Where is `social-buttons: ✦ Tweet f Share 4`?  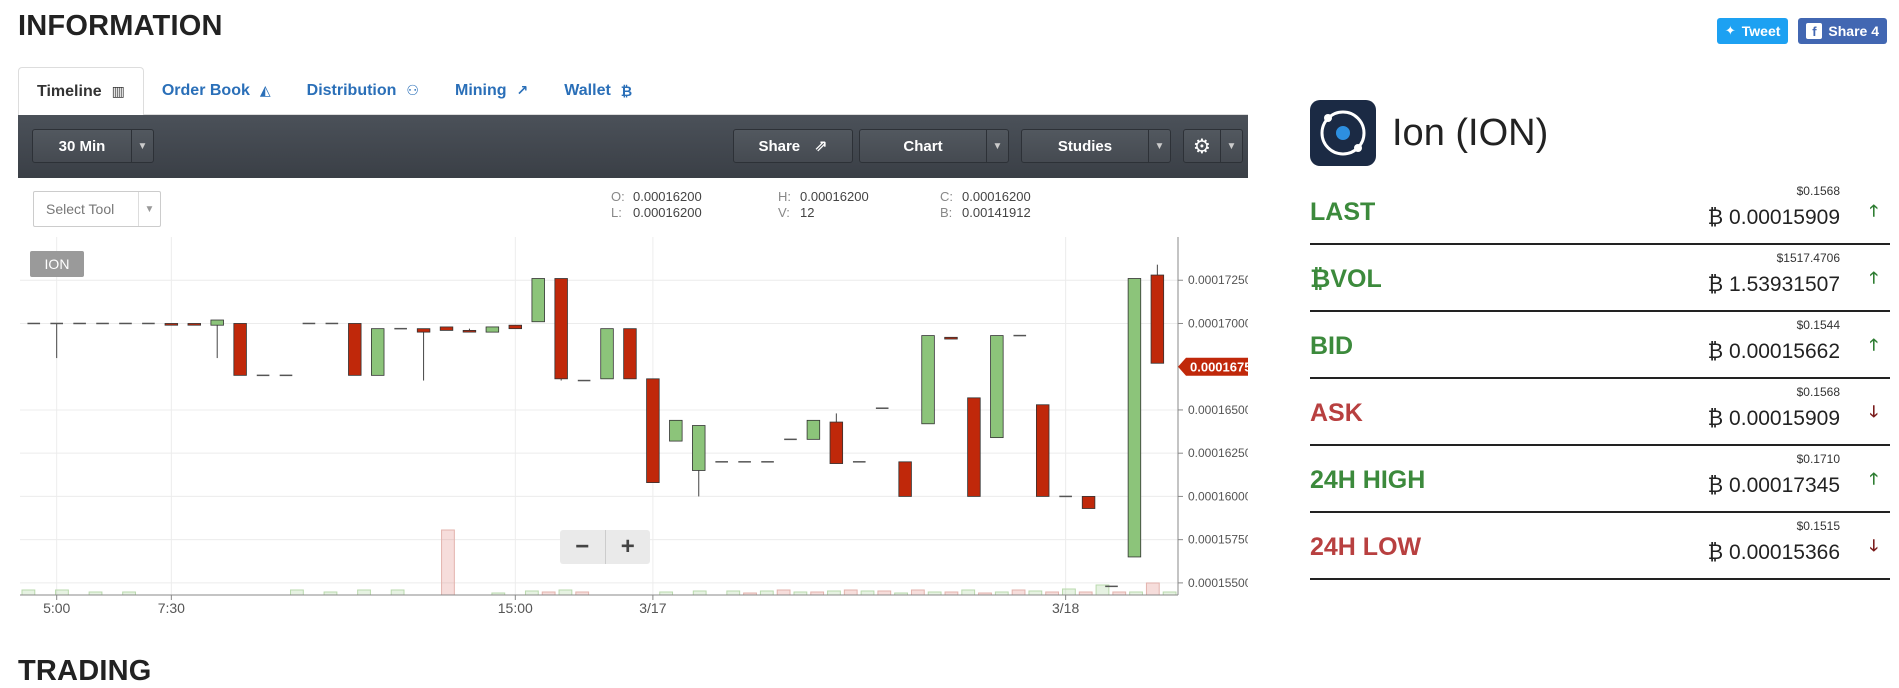 social-buttons: ✦ Tweet f Share 4 is located at coordinates (1801, 31).